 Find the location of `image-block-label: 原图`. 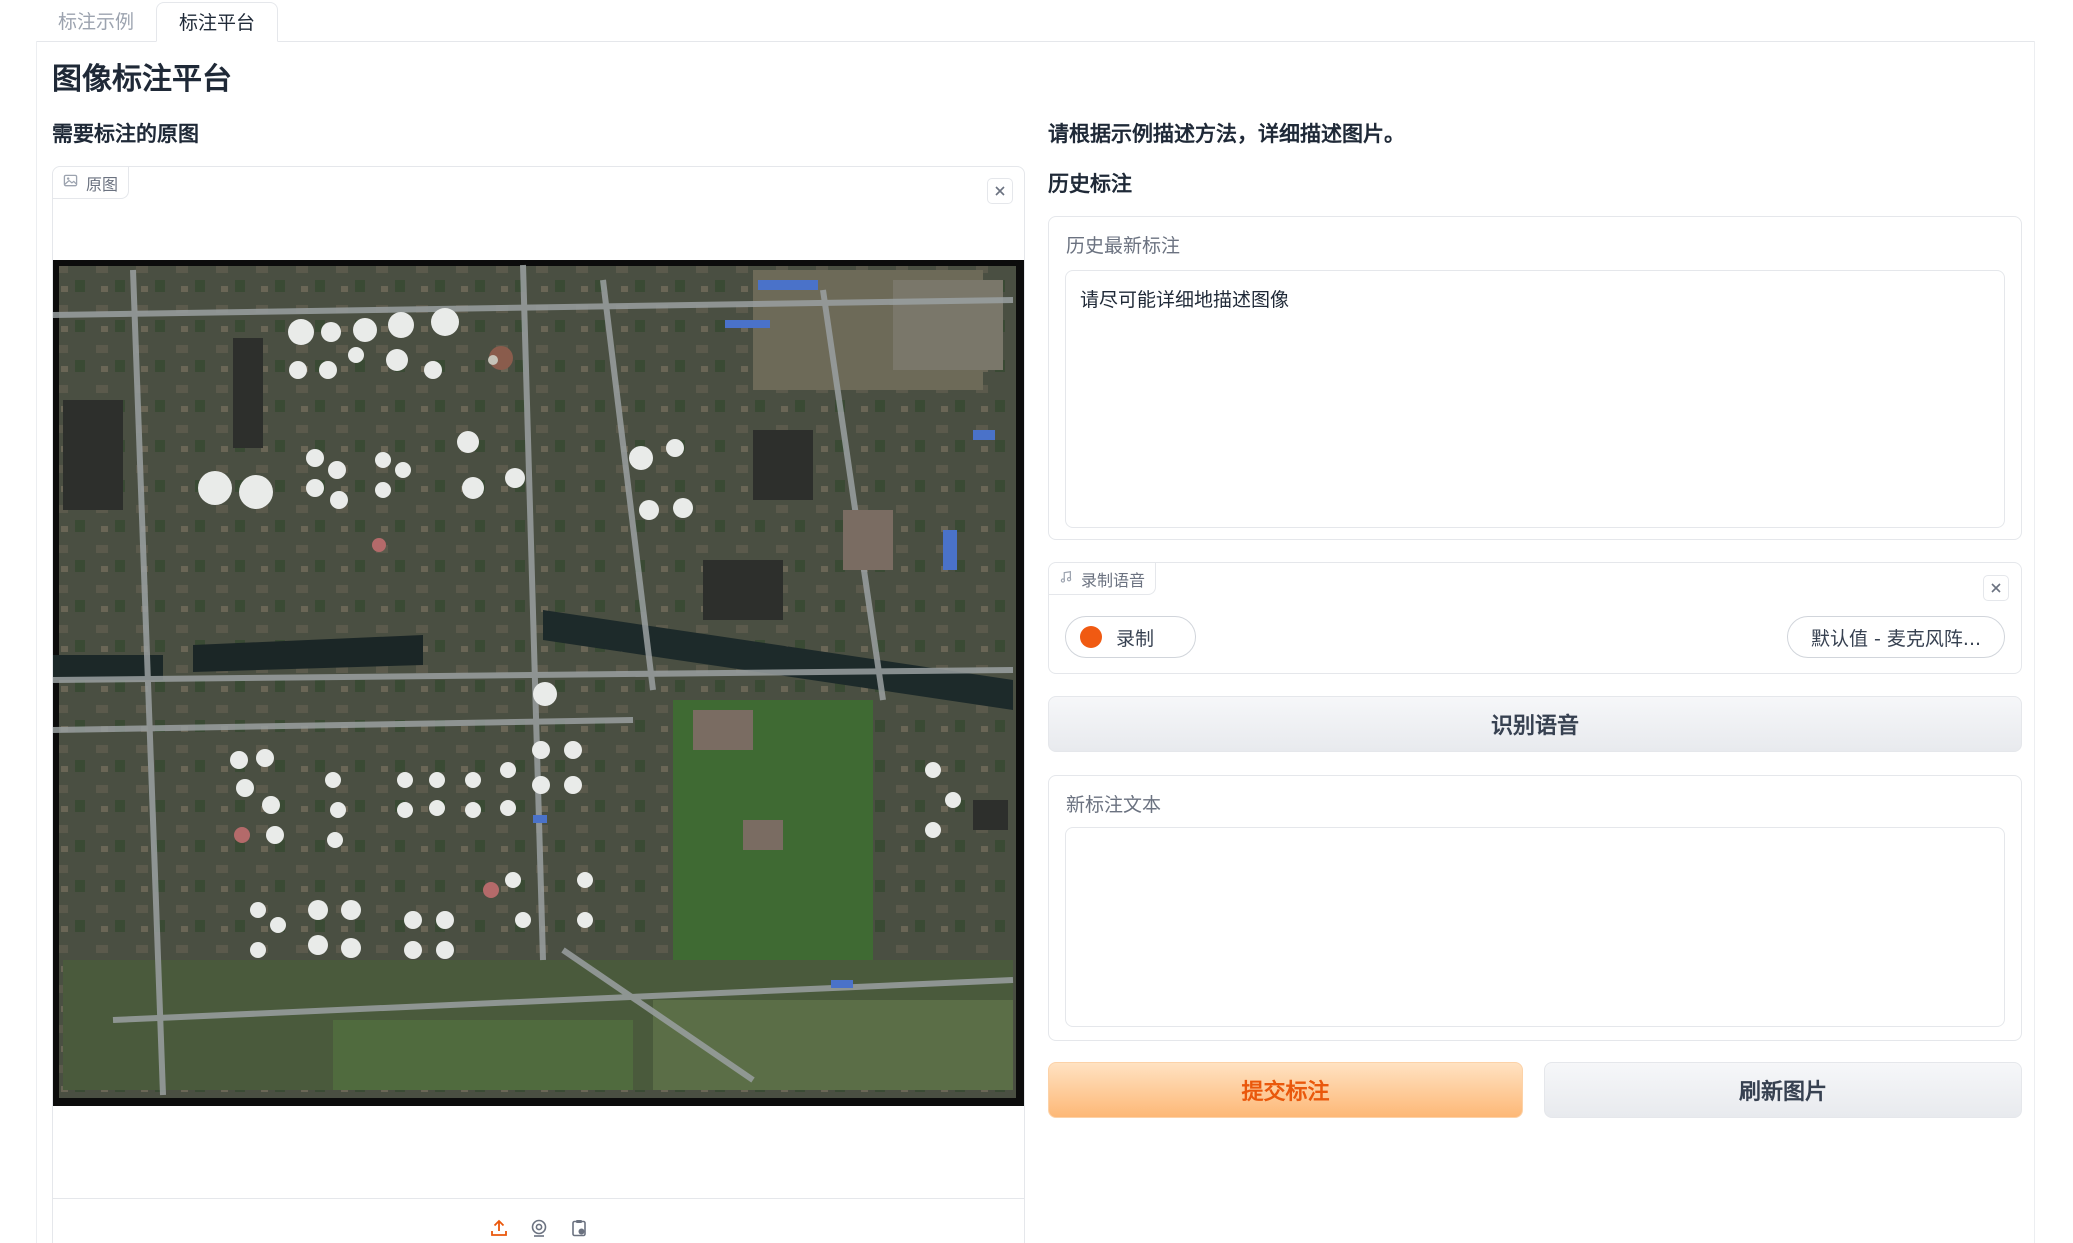

image-block-label: 原图 is located at coordinates (102, 184).